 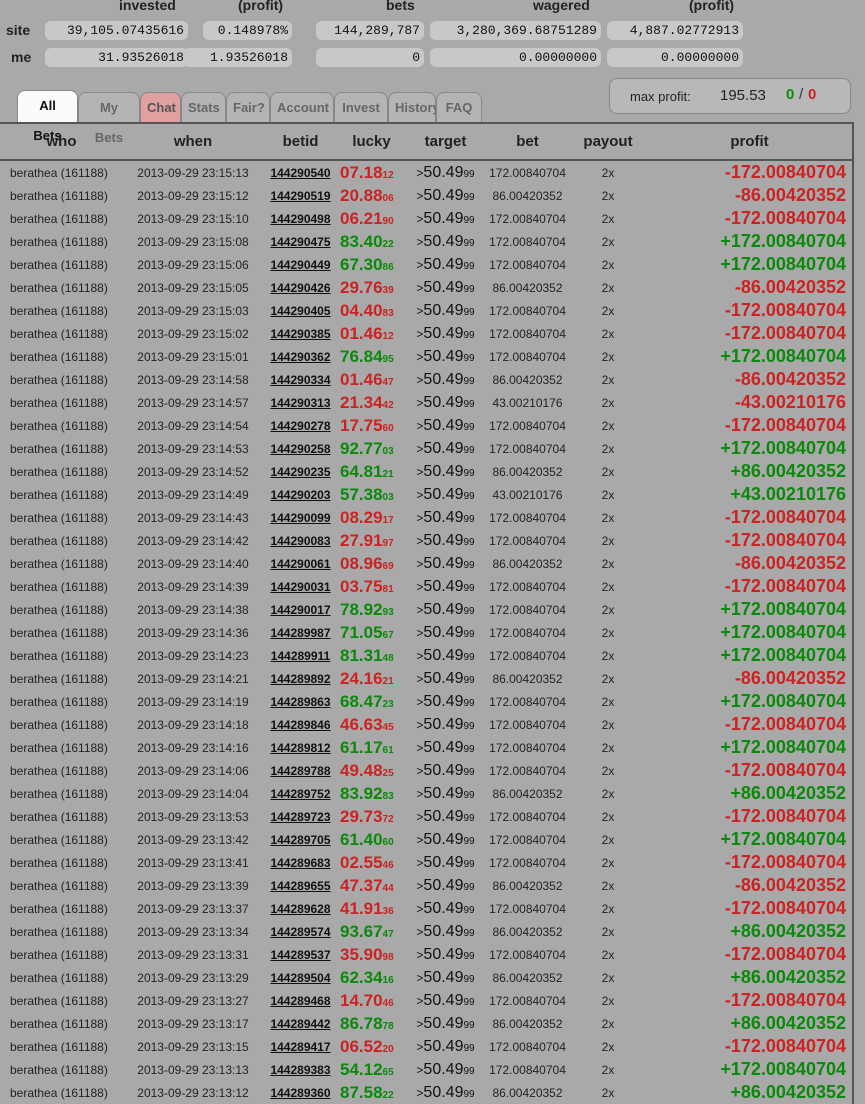 I want to click on bet-id-link: 144290017, so click(x=300, y=609).